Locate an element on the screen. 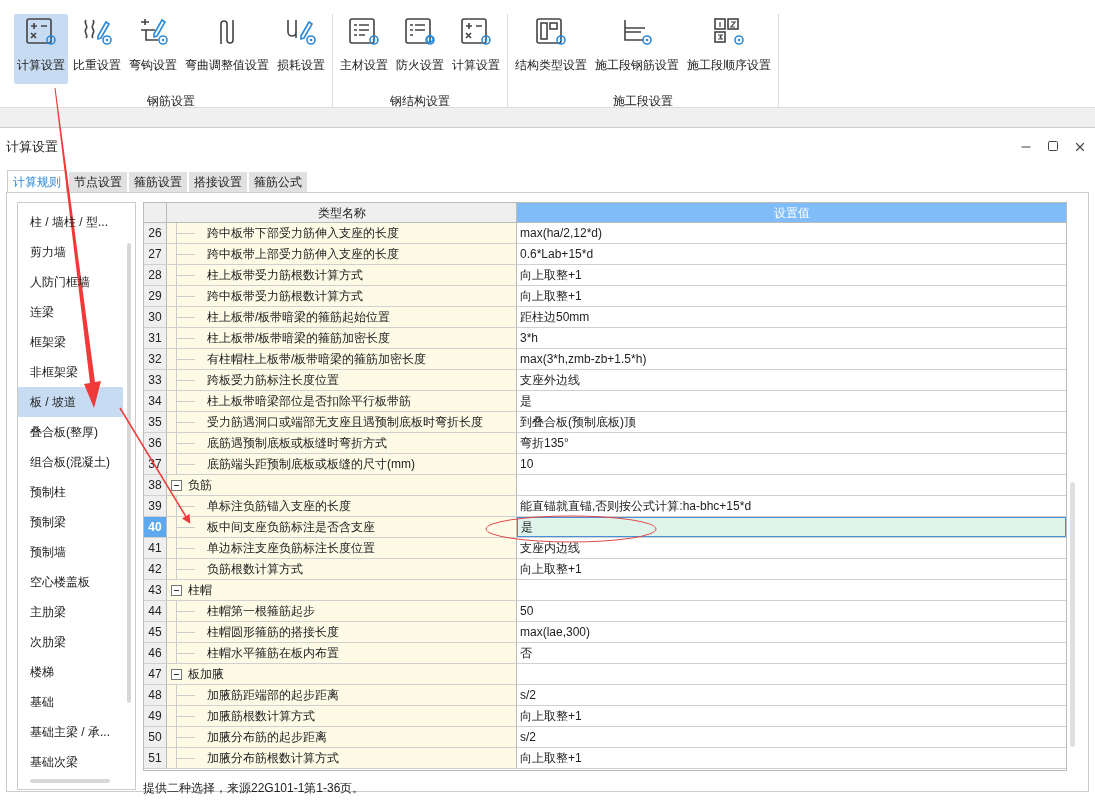 Image resolution: width=1095 pixels, height=812 pixels. tab: 节点设置 is located at coordinates (98, 182).